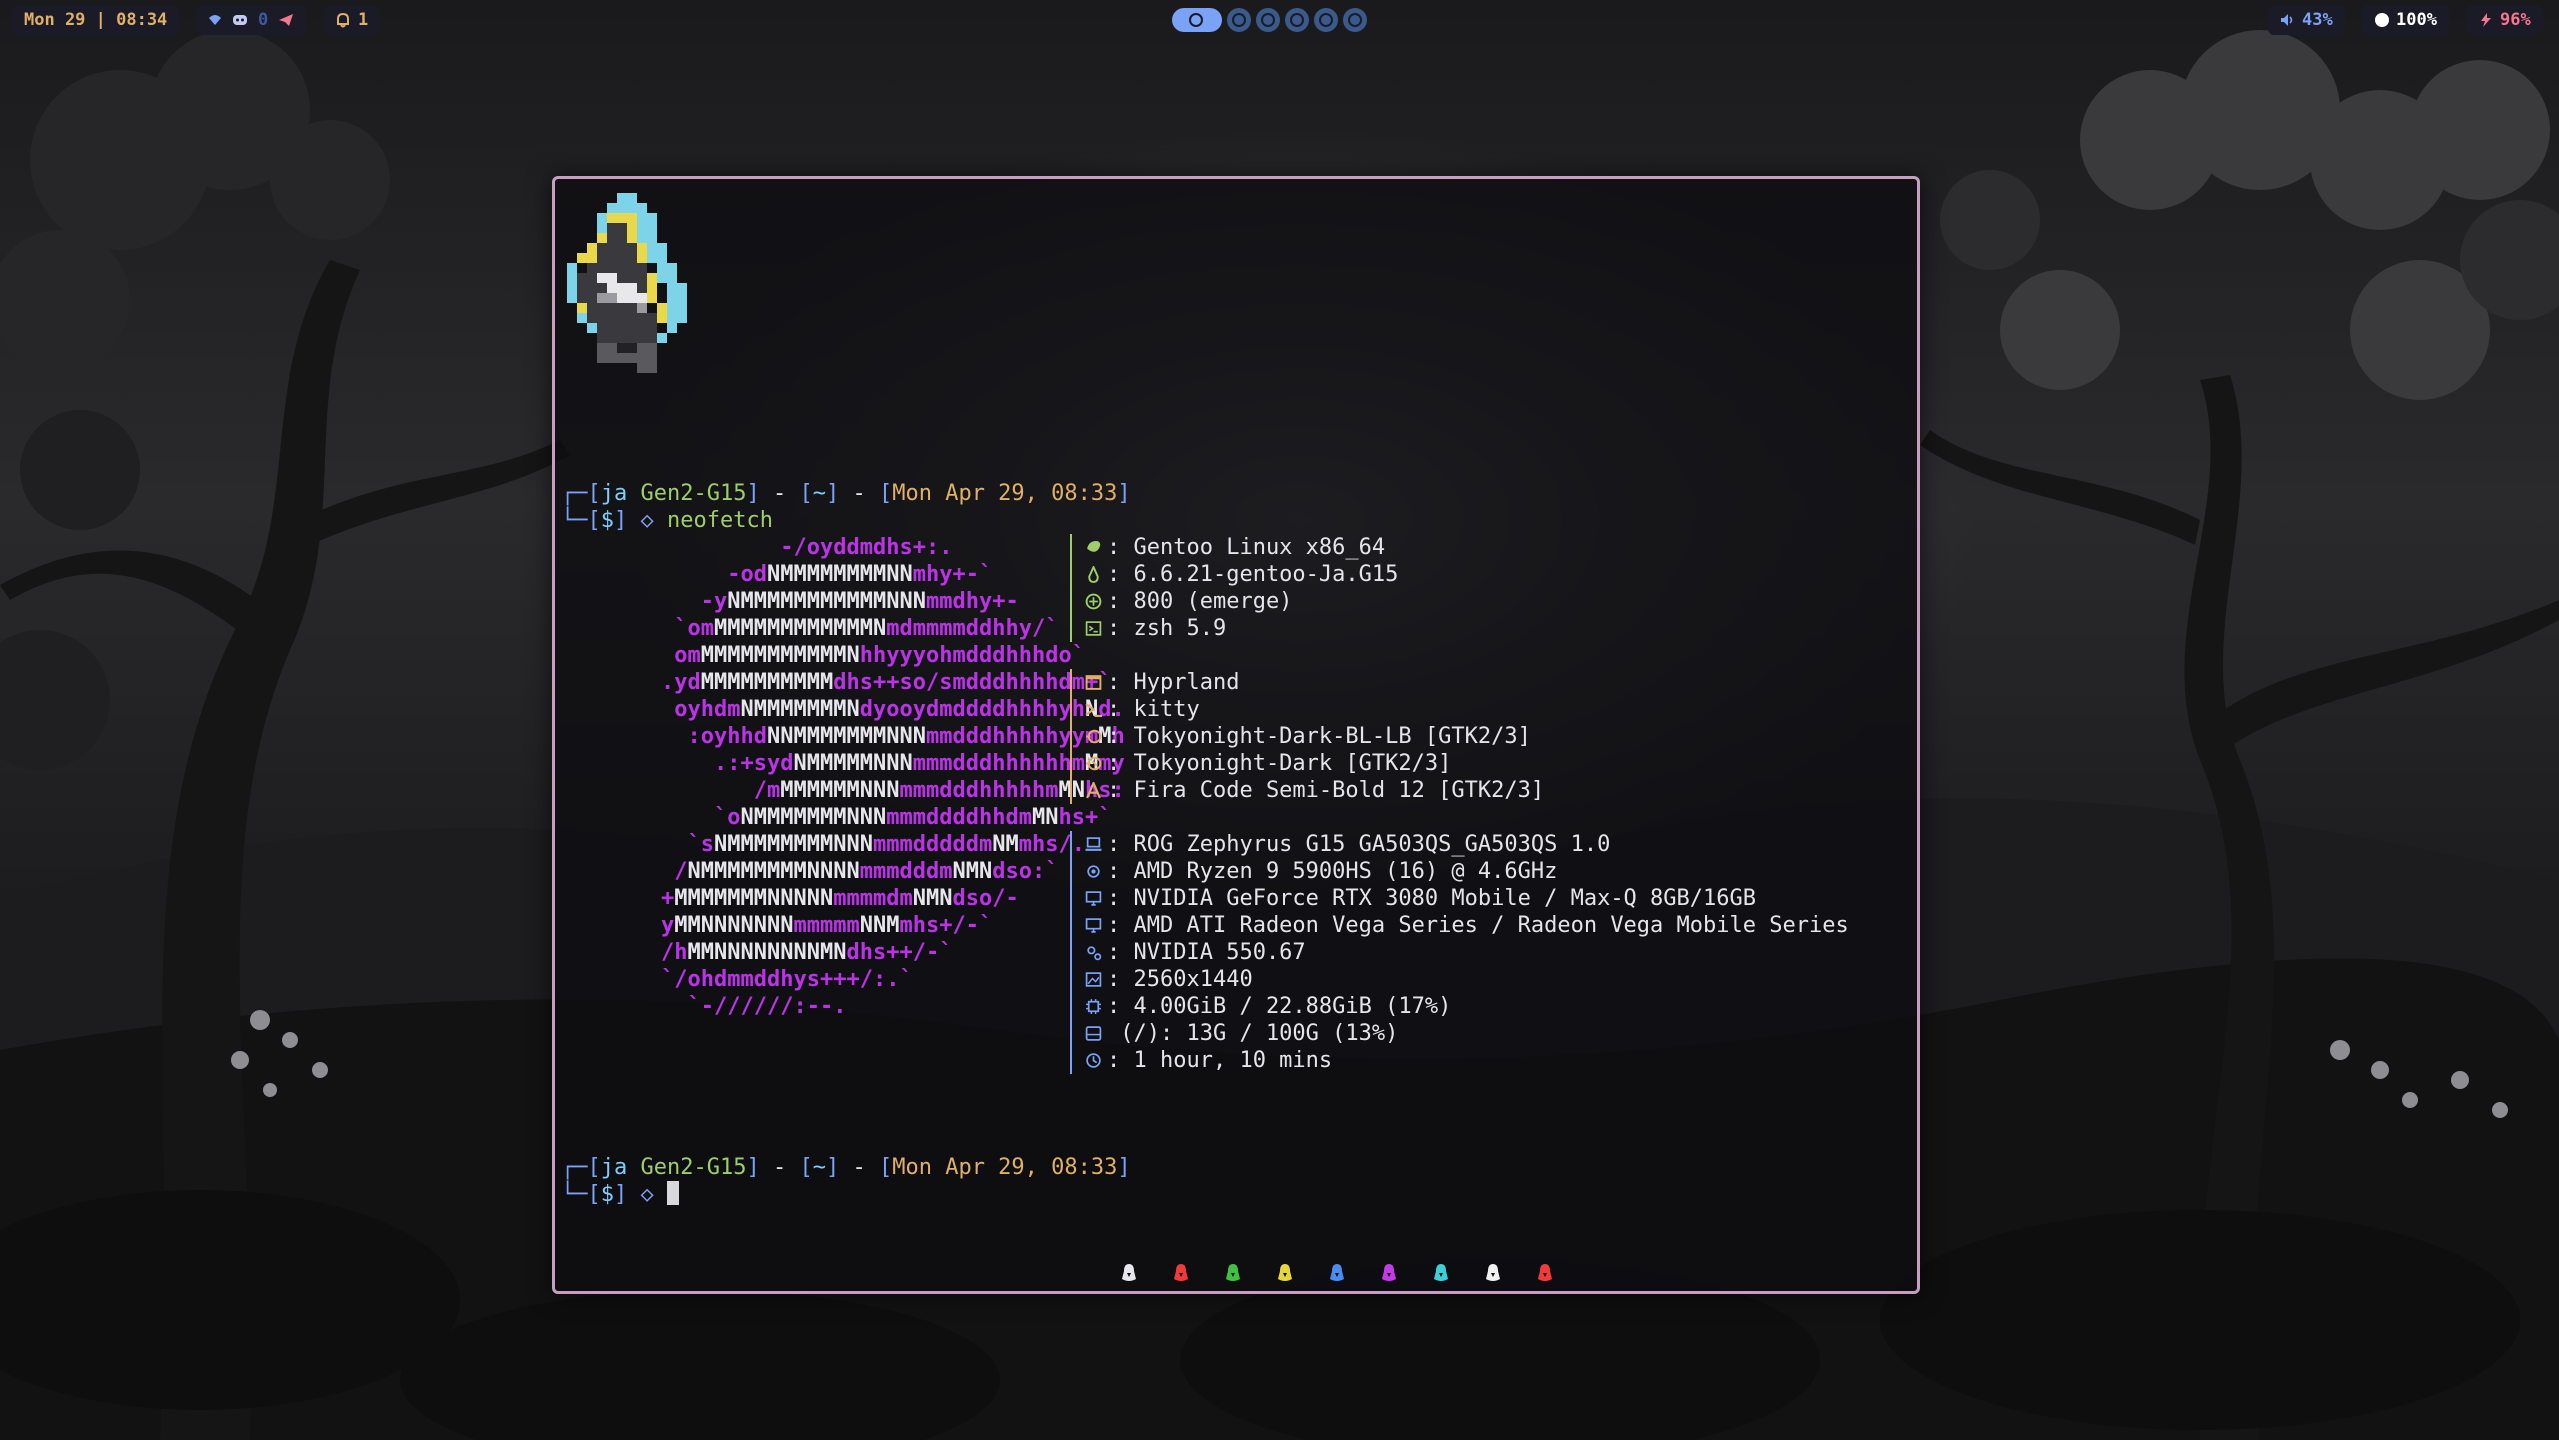 The image size is (2559, 1440). Describe the element at coordinates (1005, 493) in the screenshot. I see `prompt-date: Mon Apr 29, 08:33` at that location.